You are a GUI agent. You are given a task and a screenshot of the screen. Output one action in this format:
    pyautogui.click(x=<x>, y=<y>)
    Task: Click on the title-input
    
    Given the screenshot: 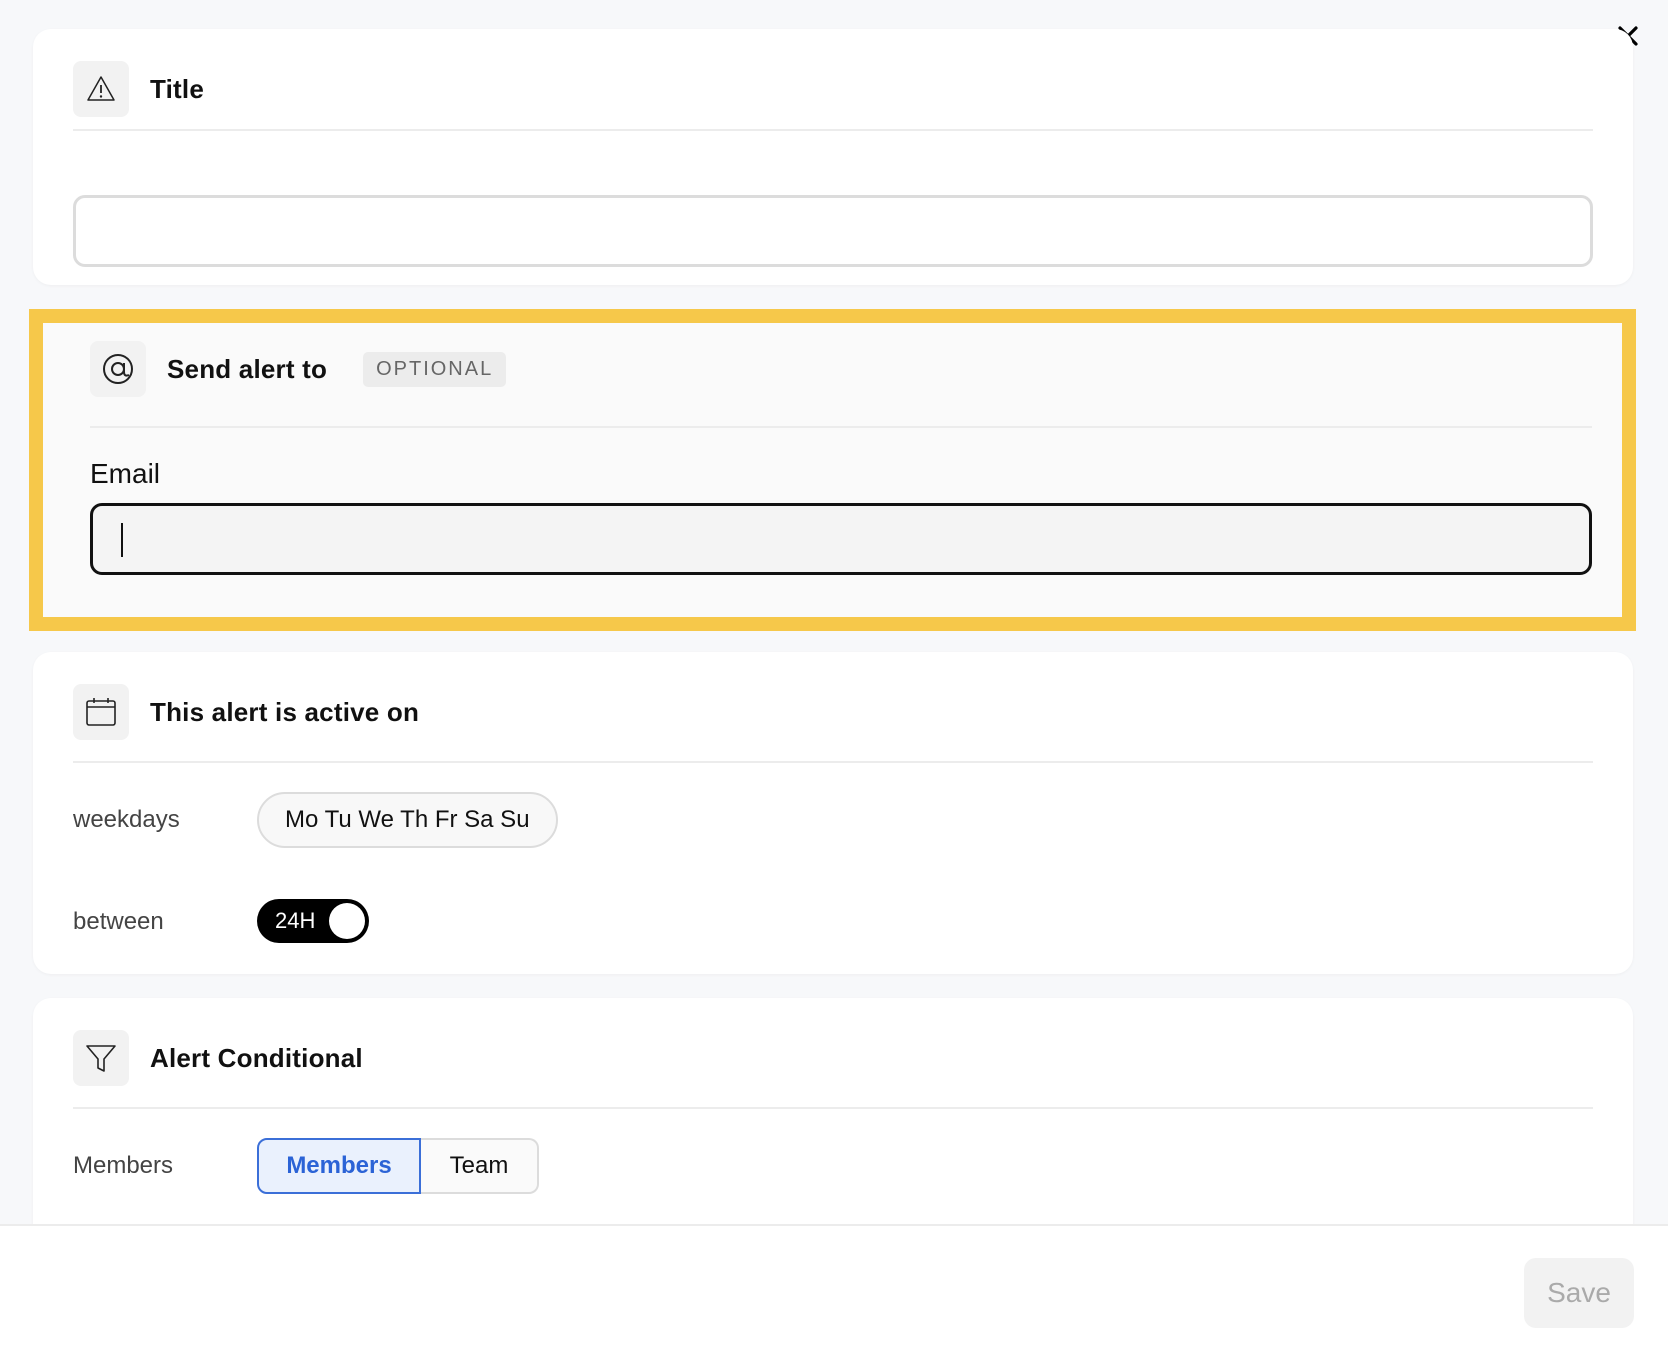 What is the action you would take?
    pyautogui.click(x=833, y=231)
    